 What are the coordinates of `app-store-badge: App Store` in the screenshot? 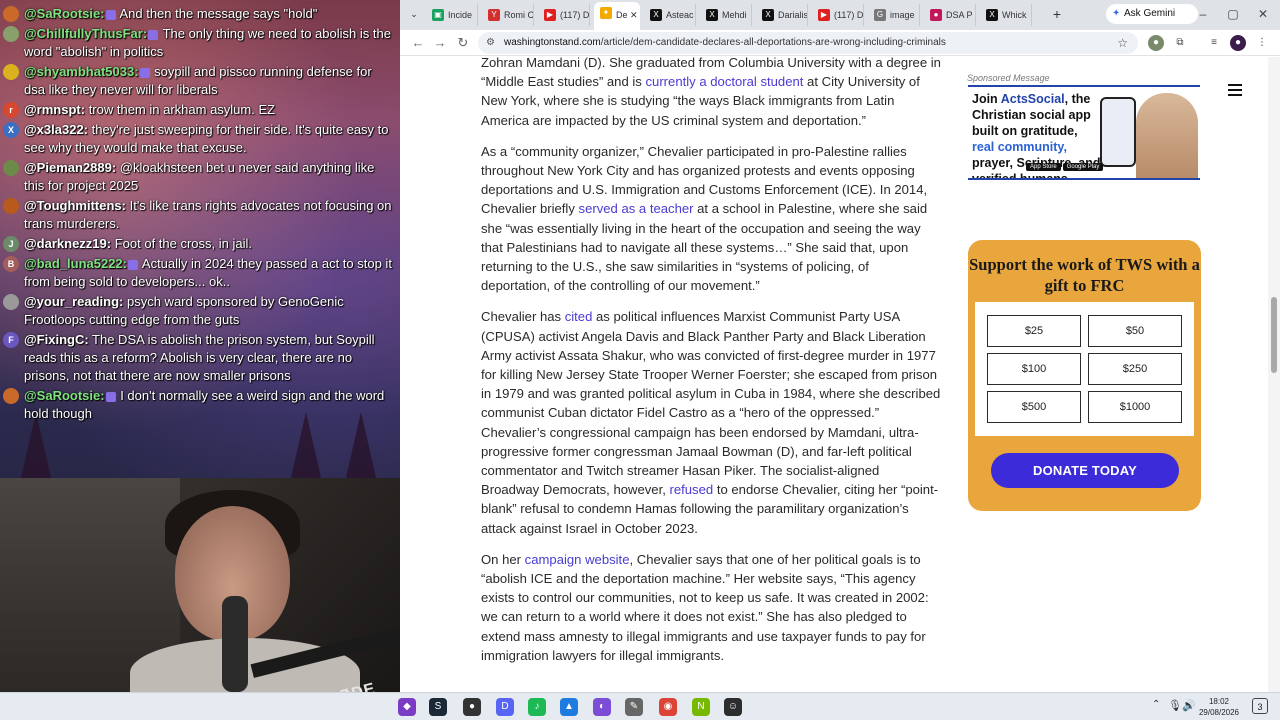 It's located at (1043, 167).